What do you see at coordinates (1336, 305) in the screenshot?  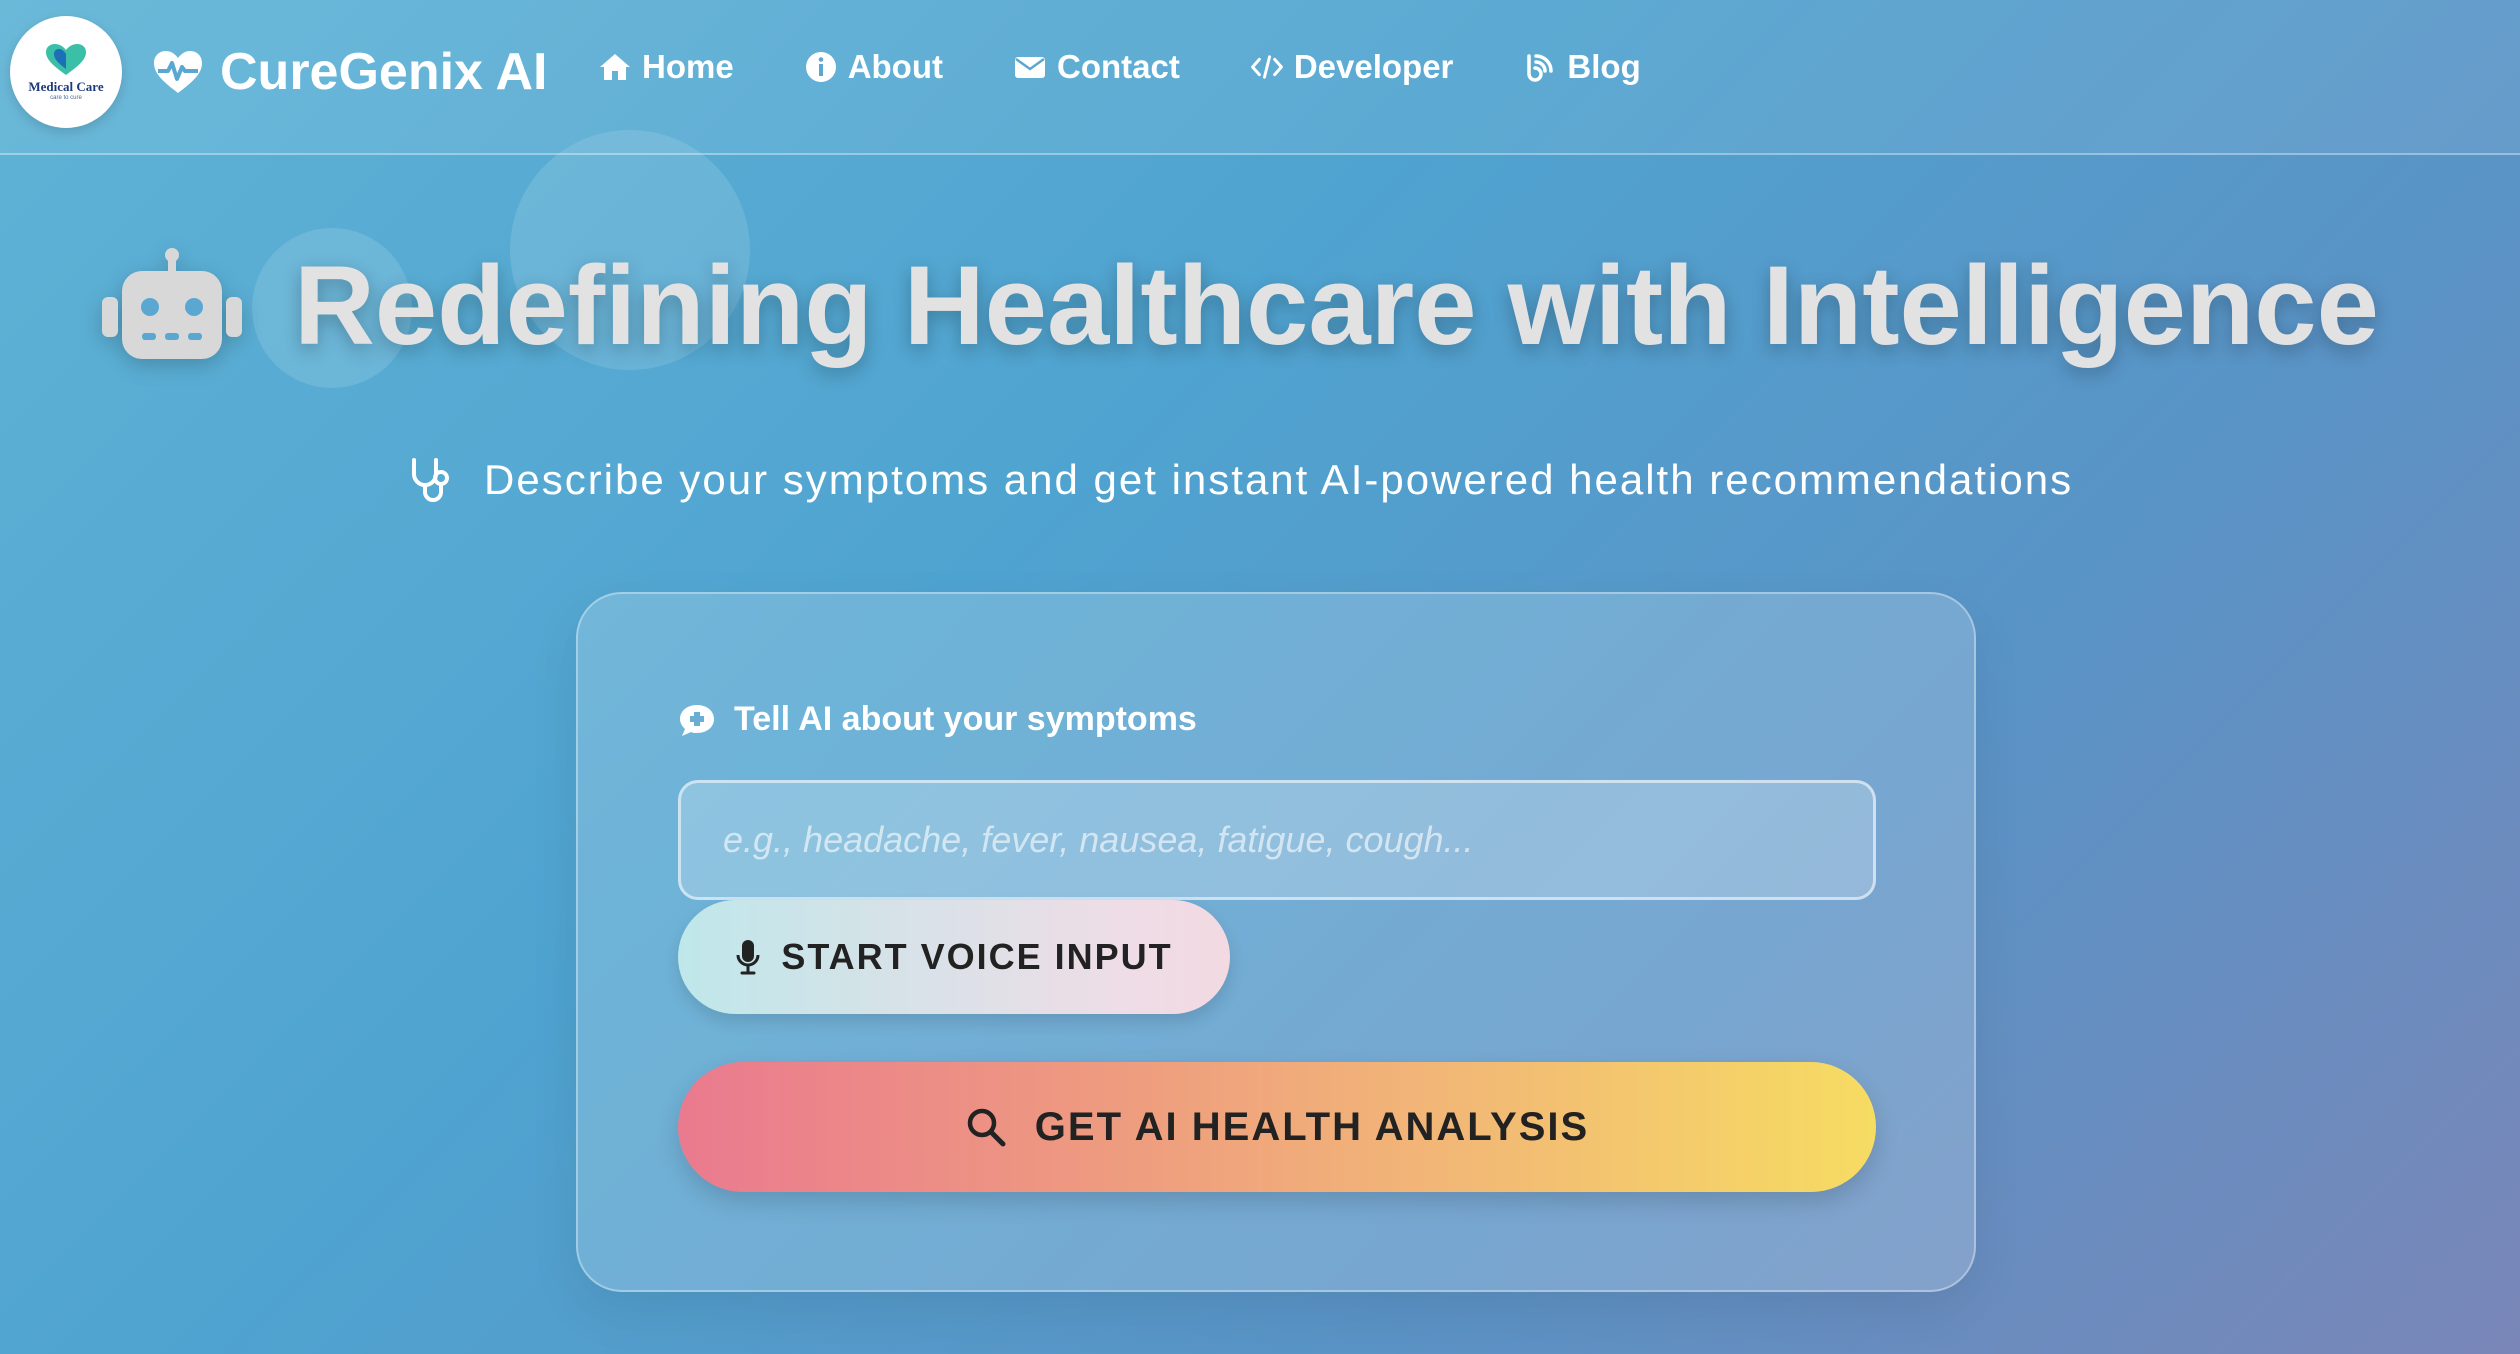 I see `page-title: Redefining Healthcare with Intelligence` at bounding box center [1336, 305].